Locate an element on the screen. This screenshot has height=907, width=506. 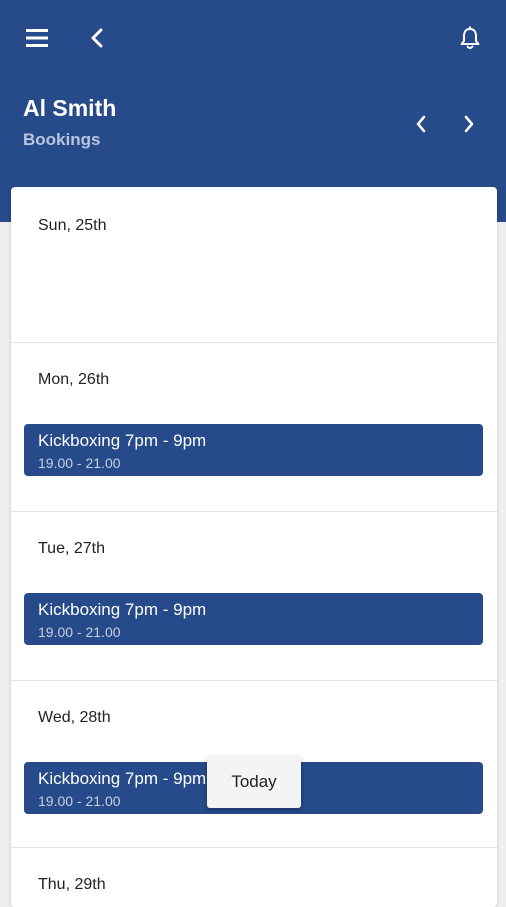
menu-icon is located at coordinates (37, 38).